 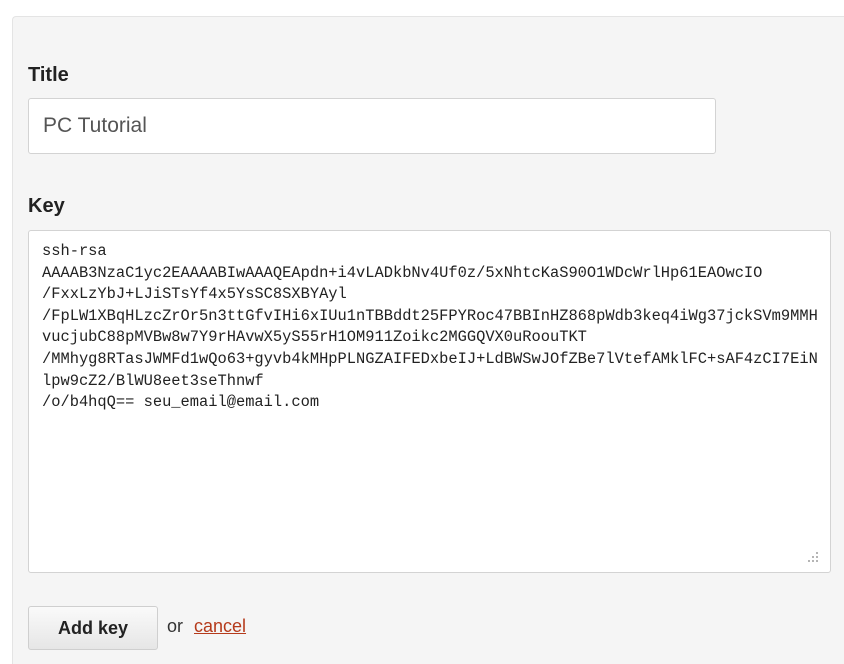 I want to click on title-input, so click(x=372, y=126).